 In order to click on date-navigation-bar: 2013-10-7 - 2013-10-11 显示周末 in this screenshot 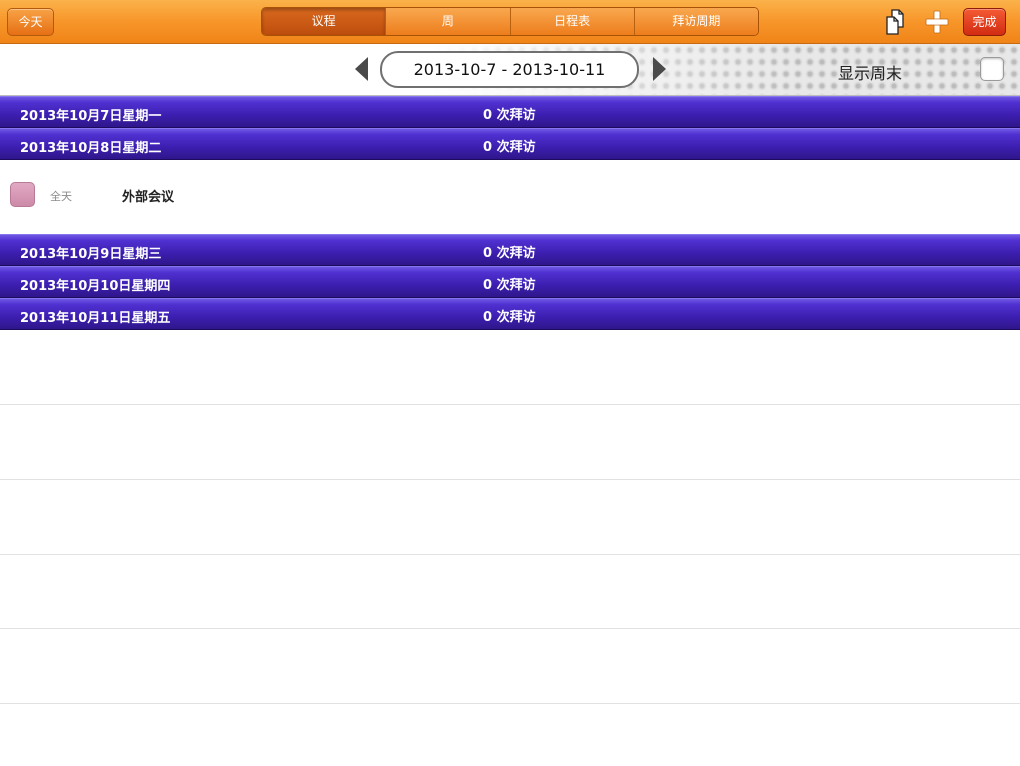, I will do `click(510, 70)`.